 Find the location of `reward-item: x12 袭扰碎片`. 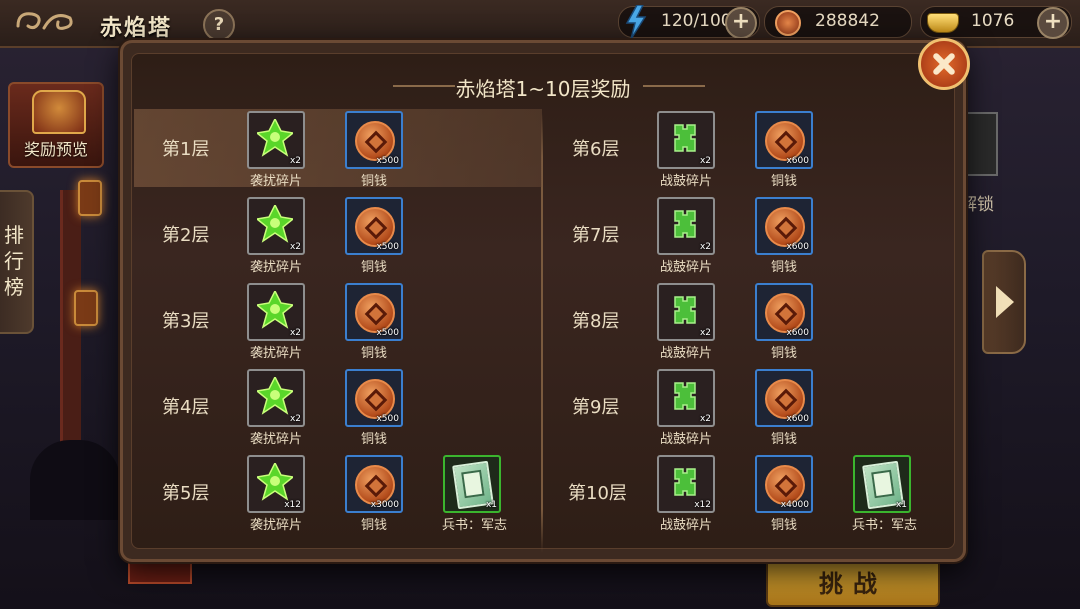

reward-item: x12 袭扰碎片 is located at coordinates (276, 494).